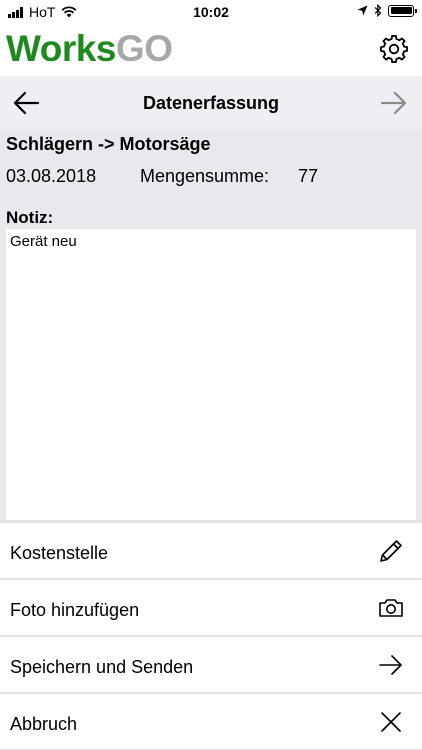  Describe the element at coordinates (390, 665) in the screenshot. I see `arrow-right-icon` at that location.